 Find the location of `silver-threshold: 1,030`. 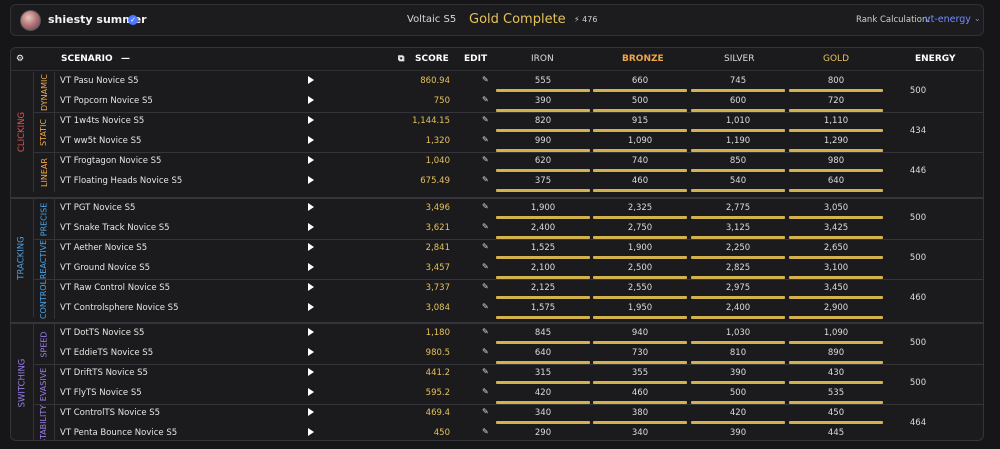

silver-threshold: 1,030 is located at coordinates (738, 333).